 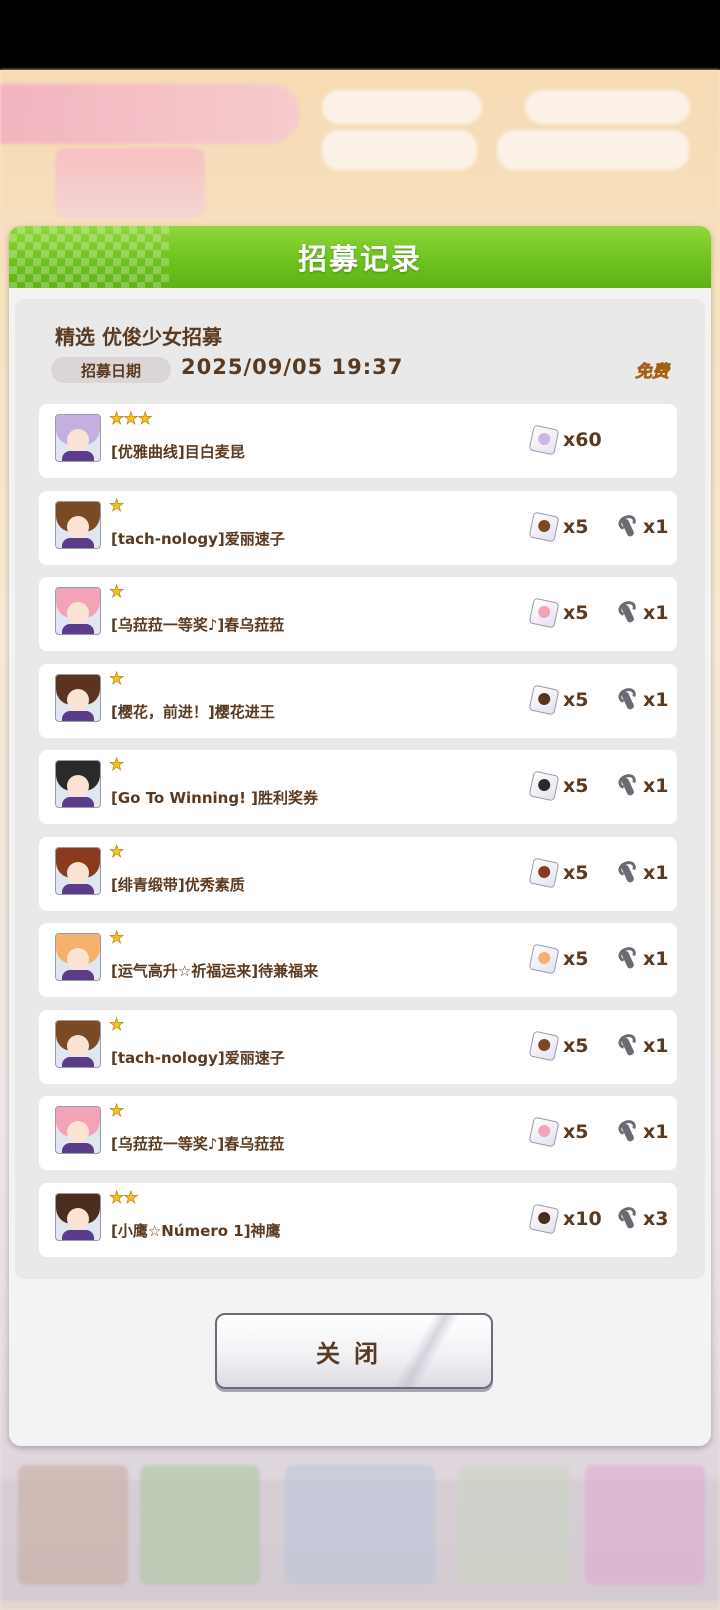 What do you see at coordinates (124, 1197) in the screenshot?
I see `star-icon: ★★` at bounding box center [124, 1197].